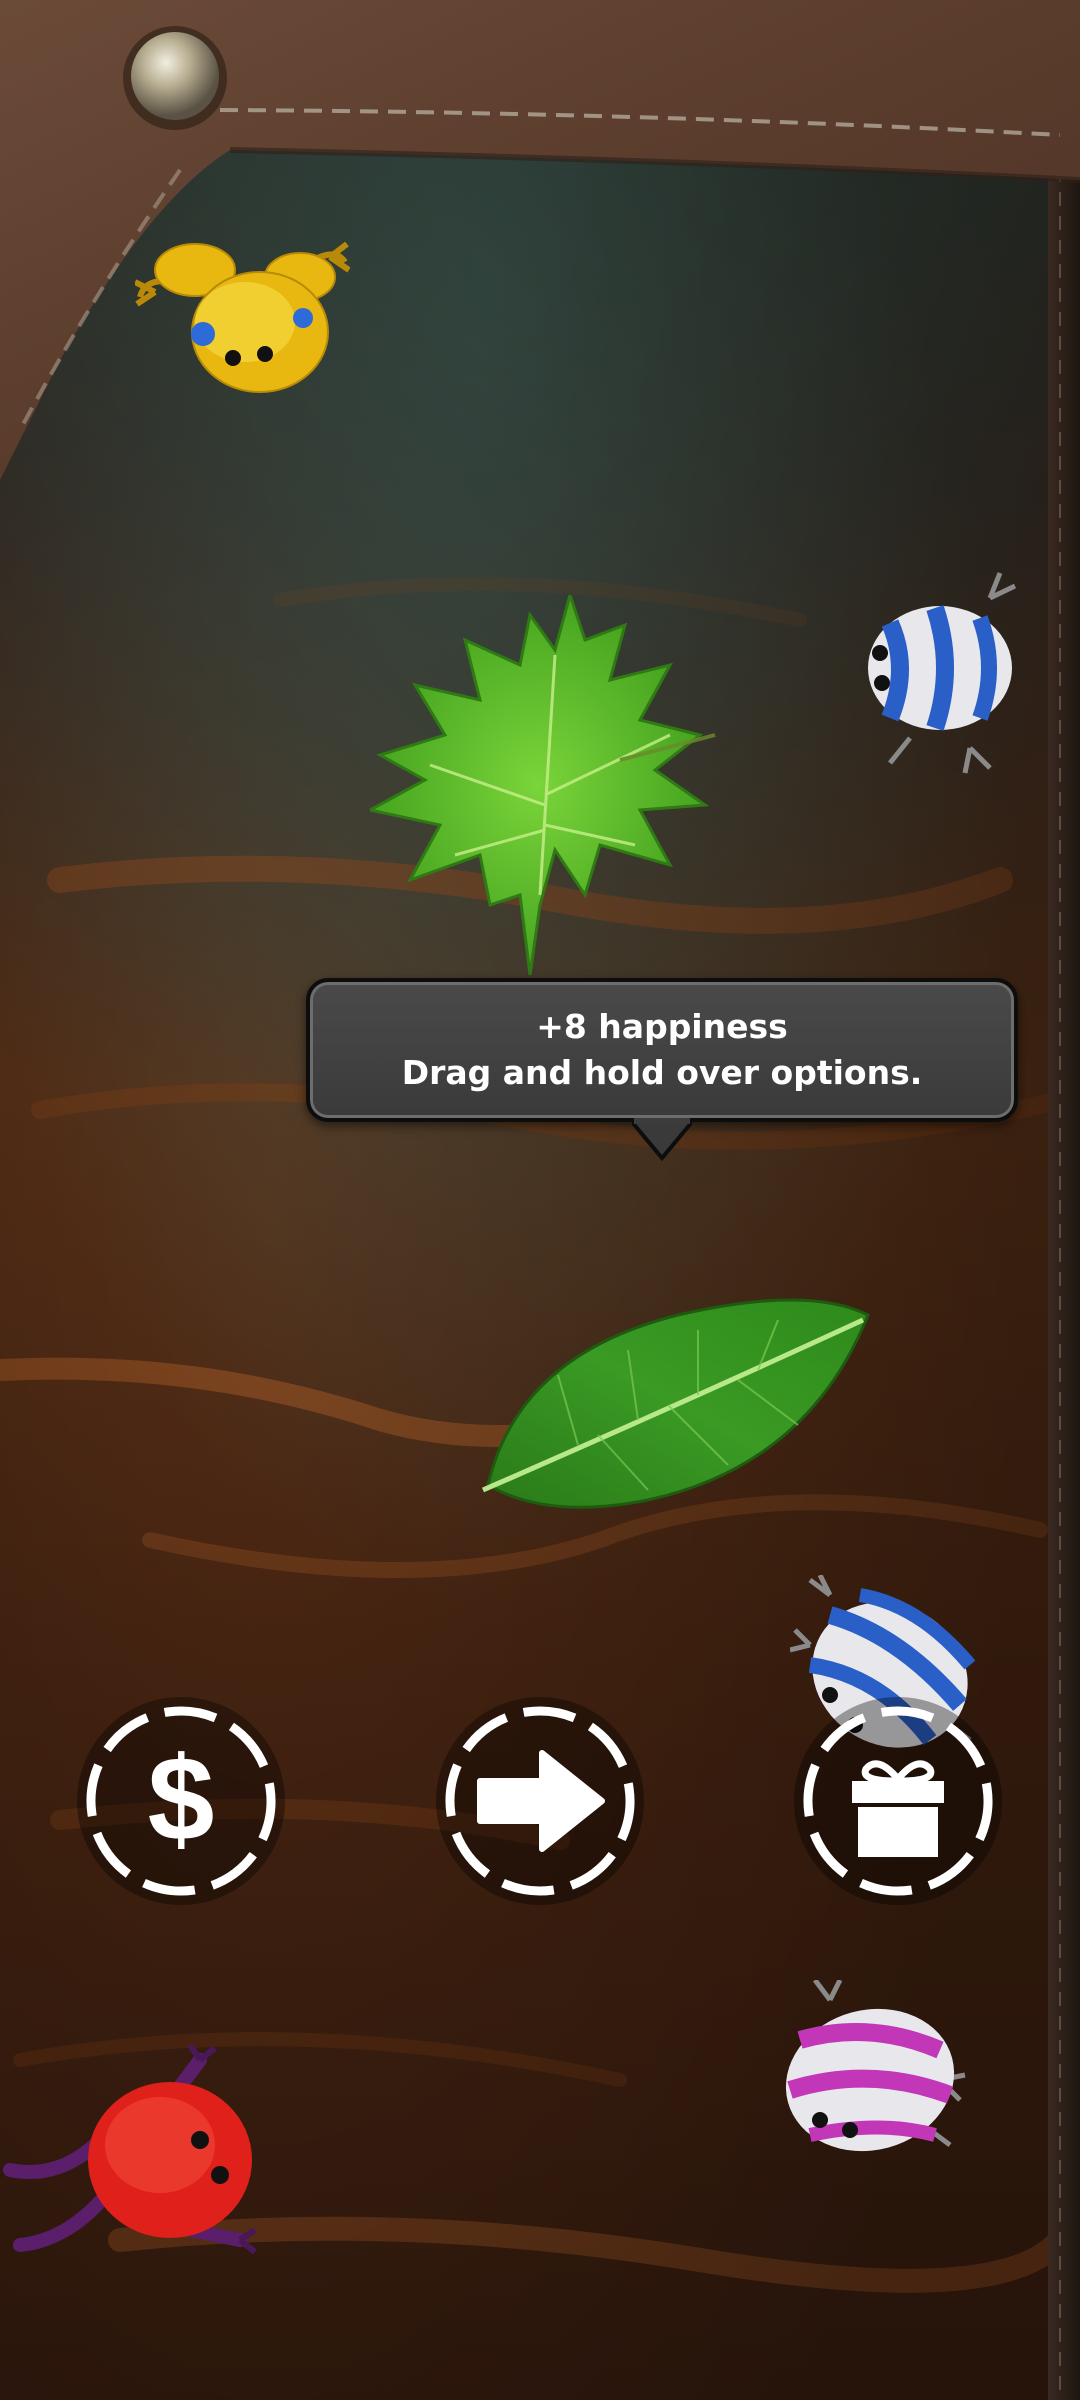  I want to click on gift-icon, so click(898, 1801).